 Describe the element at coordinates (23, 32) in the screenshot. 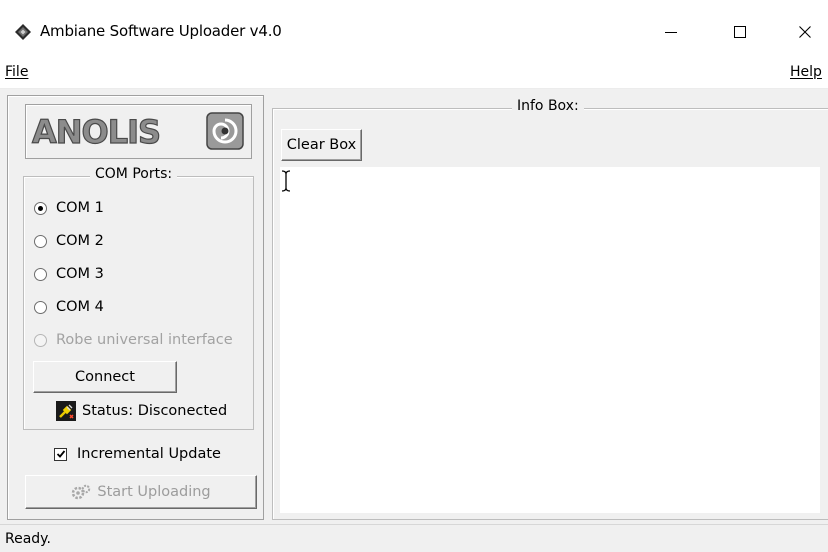

I see `app-diamond-icon` at that location.